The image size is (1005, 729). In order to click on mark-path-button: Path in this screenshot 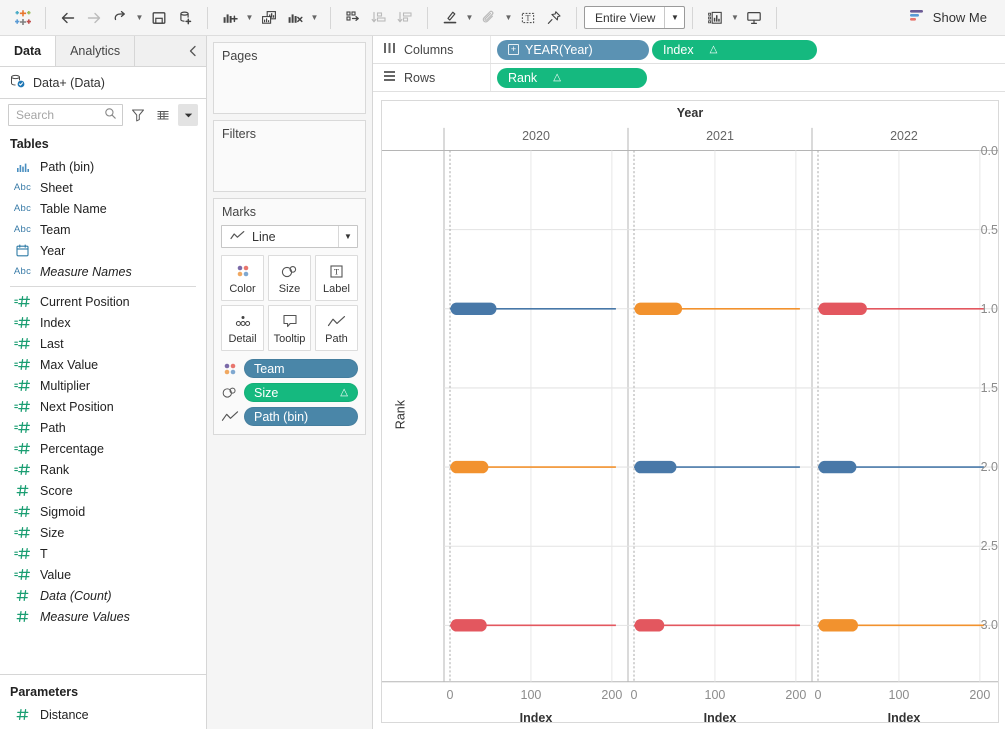, I will do `click(336, 328)`.